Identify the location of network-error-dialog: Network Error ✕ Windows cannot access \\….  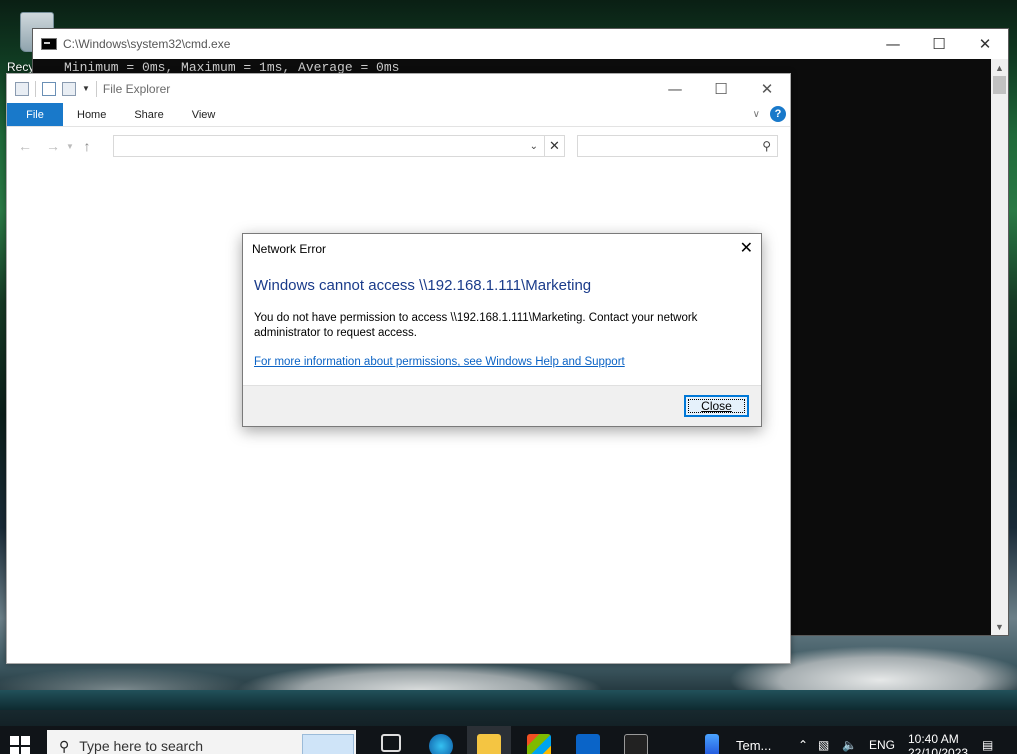
(502, 330).